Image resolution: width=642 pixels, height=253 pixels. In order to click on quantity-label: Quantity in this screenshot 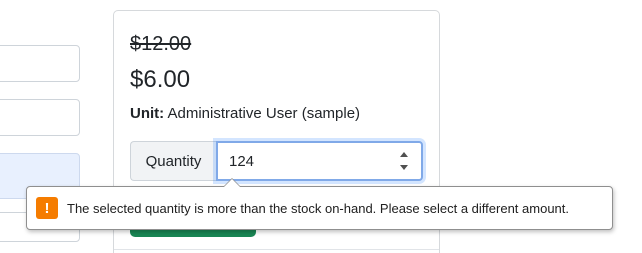, I will do `click(173, 161)`.